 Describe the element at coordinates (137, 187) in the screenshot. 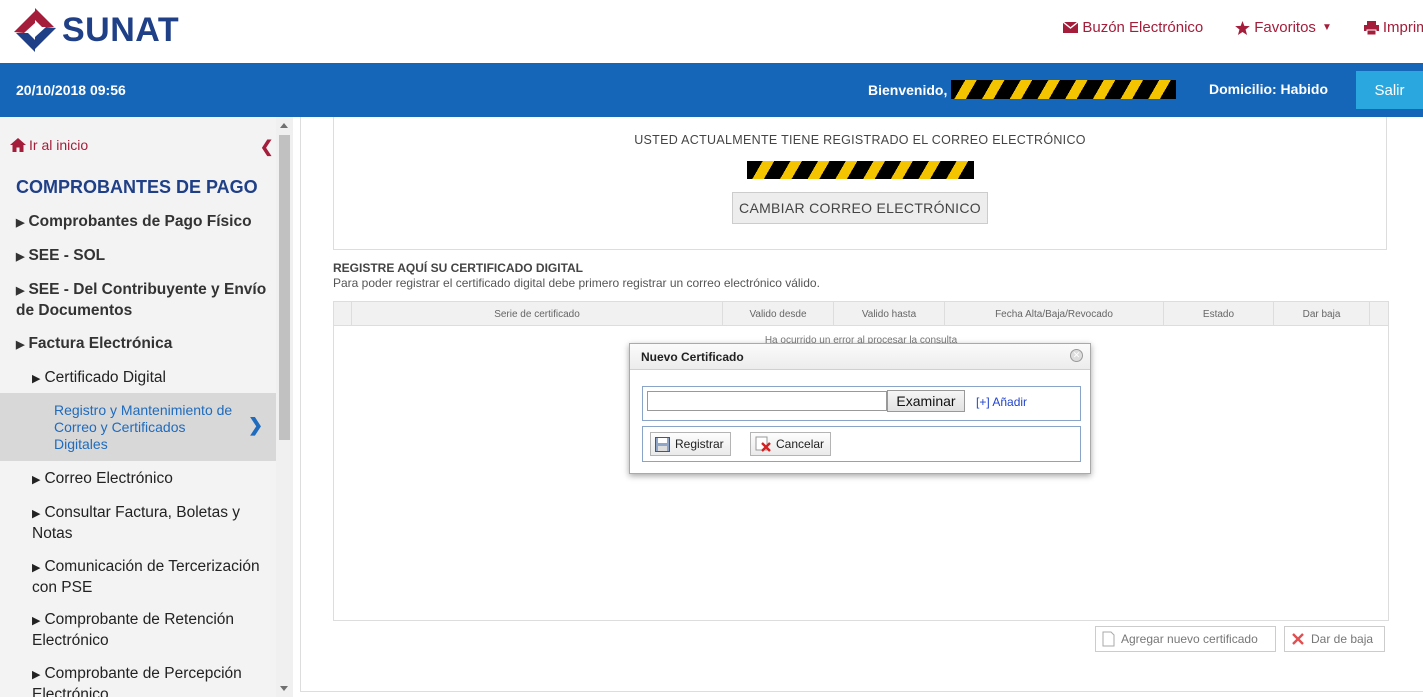

I see `sidebar-title: COMPROBANTES DE PAGO` at that location.